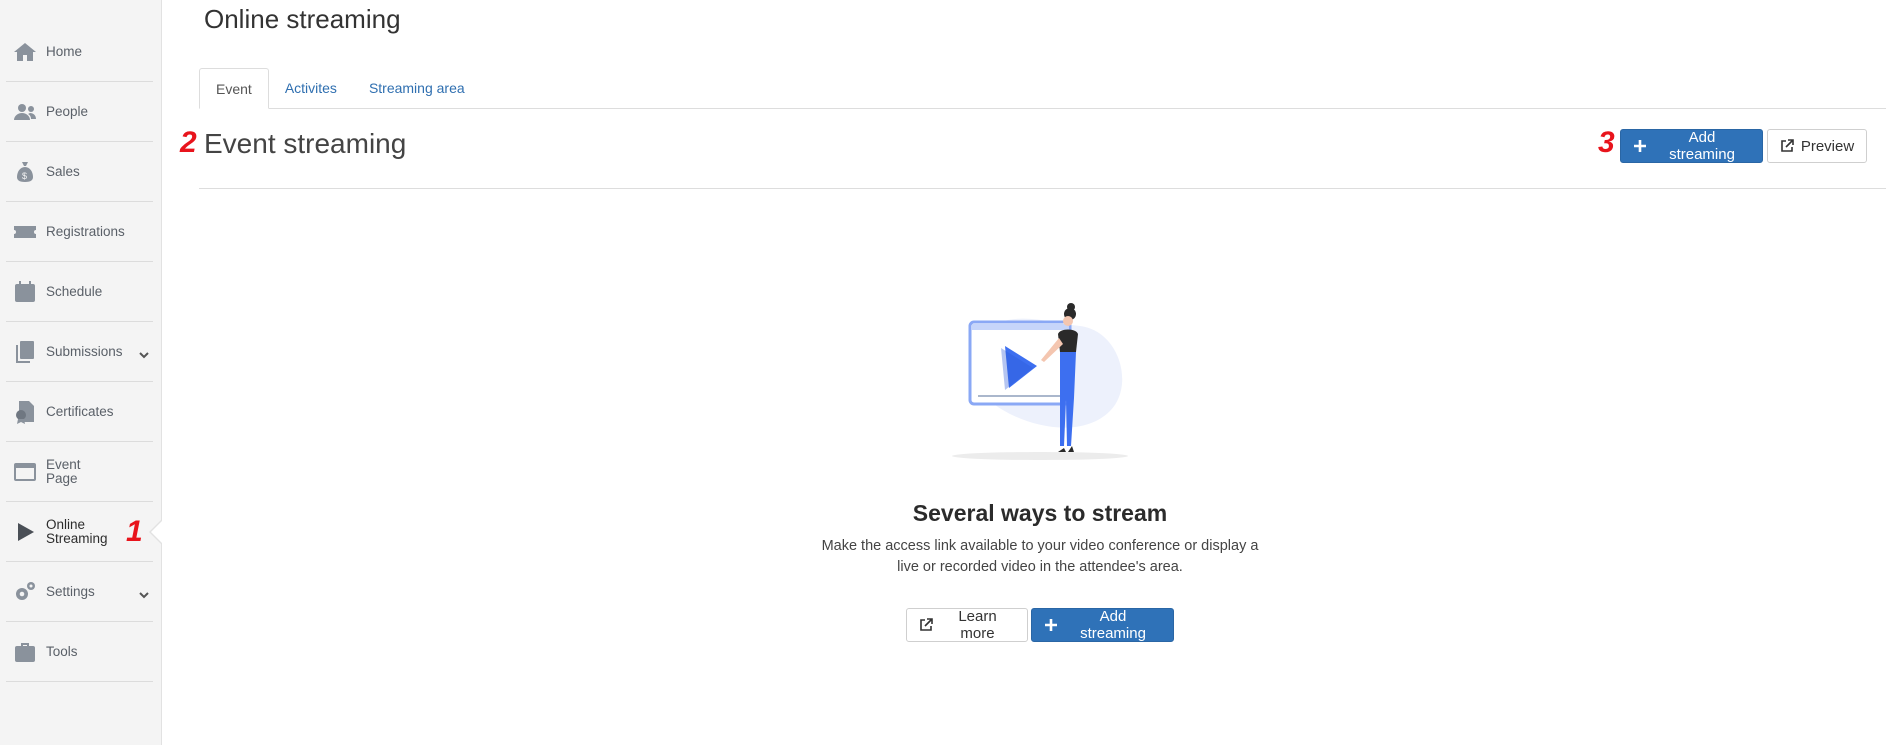 This screenshot has width=1886, height=745. Describe the element at coordinates (25, 592) in the screenshot. I see `gears-icon` at that location.